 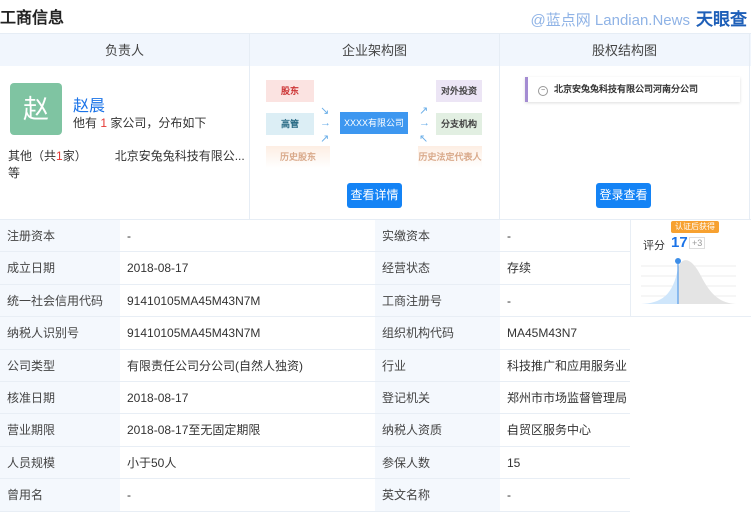 I want to click on score-label: 评分, so click(x=654, y=246).